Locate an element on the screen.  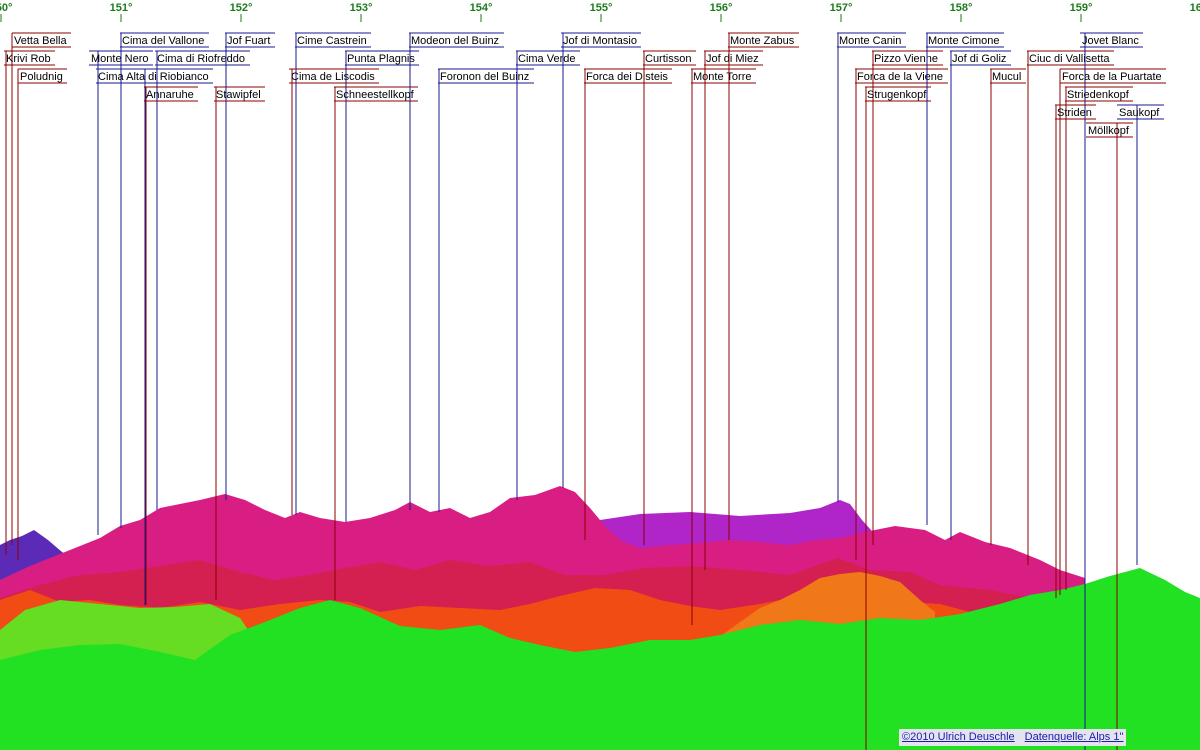
peak-label: Cima de Liscodis is located at coordinates (333, 77).